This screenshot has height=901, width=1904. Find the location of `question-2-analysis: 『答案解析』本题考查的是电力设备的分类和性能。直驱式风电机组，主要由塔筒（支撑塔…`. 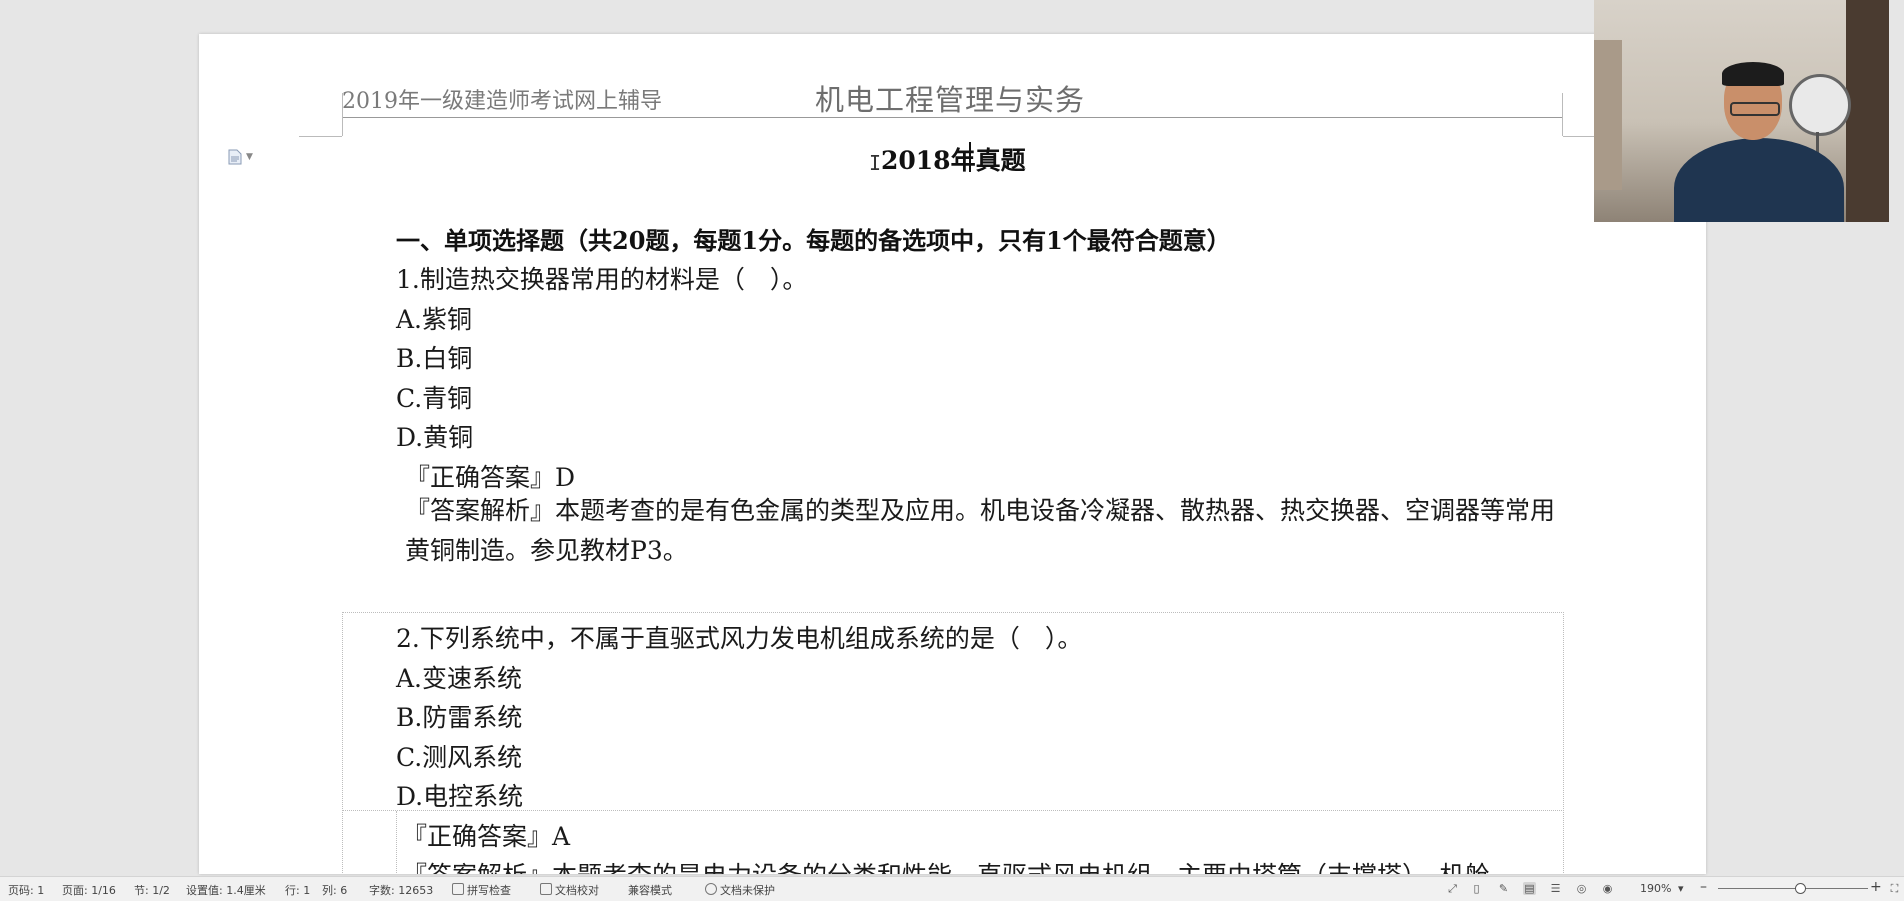

question-2-analysis: 『答案解析』本题考查的是电力设备的分类和性能。直驱式风电机组，主要由塔筒（支撑塔… is located at coordinates (946, 865).